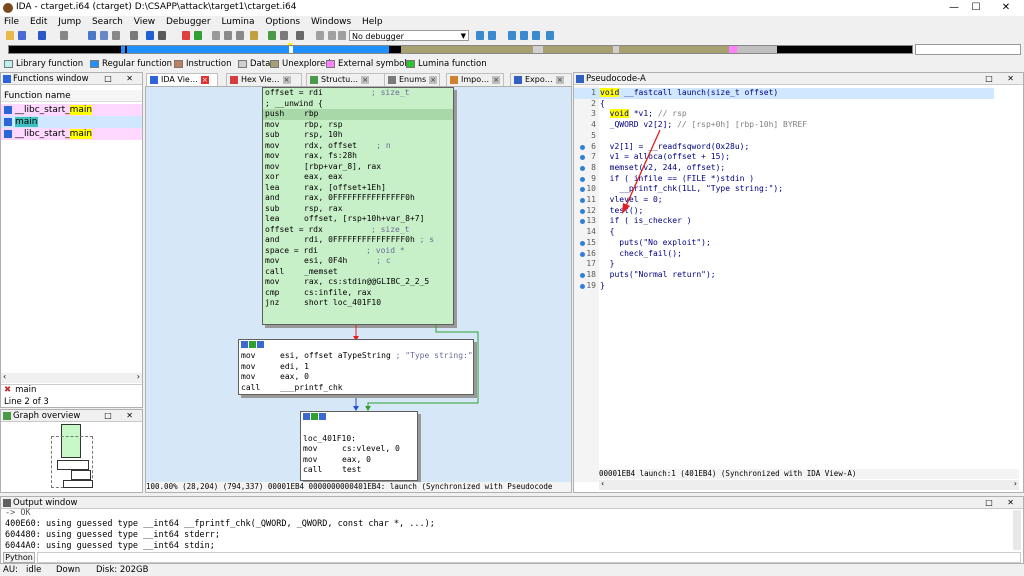  What do you see at coordinates (10, 35) in the screenshot?
I see `open-icon` at bounding box center [10, 35].